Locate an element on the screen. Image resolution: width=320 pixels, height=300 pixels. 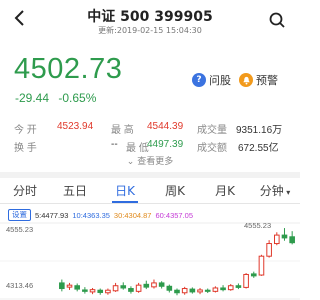
low-value: 4497.39 is located at coordinates (165, 144).